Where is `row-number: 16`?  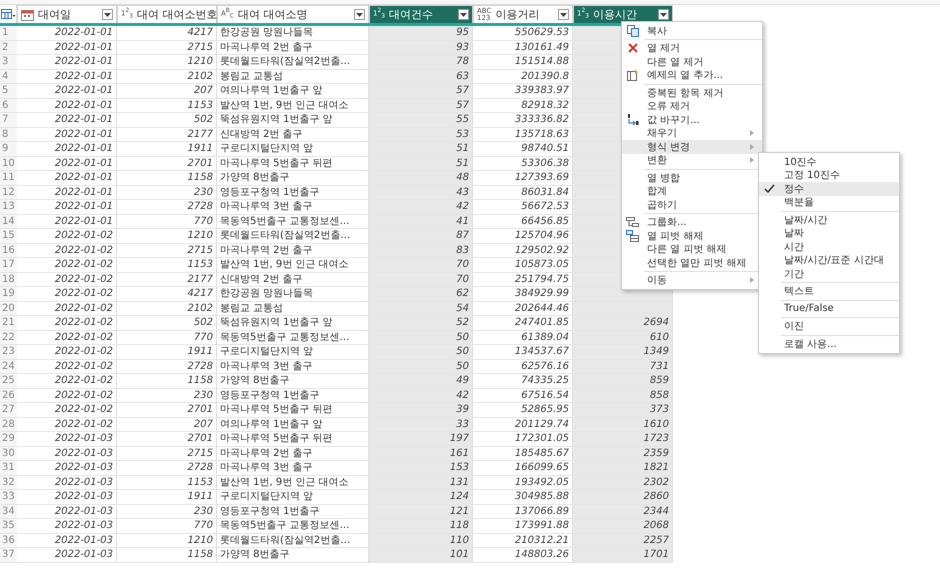
row-number: 16 is located at coordinates (8, 250).